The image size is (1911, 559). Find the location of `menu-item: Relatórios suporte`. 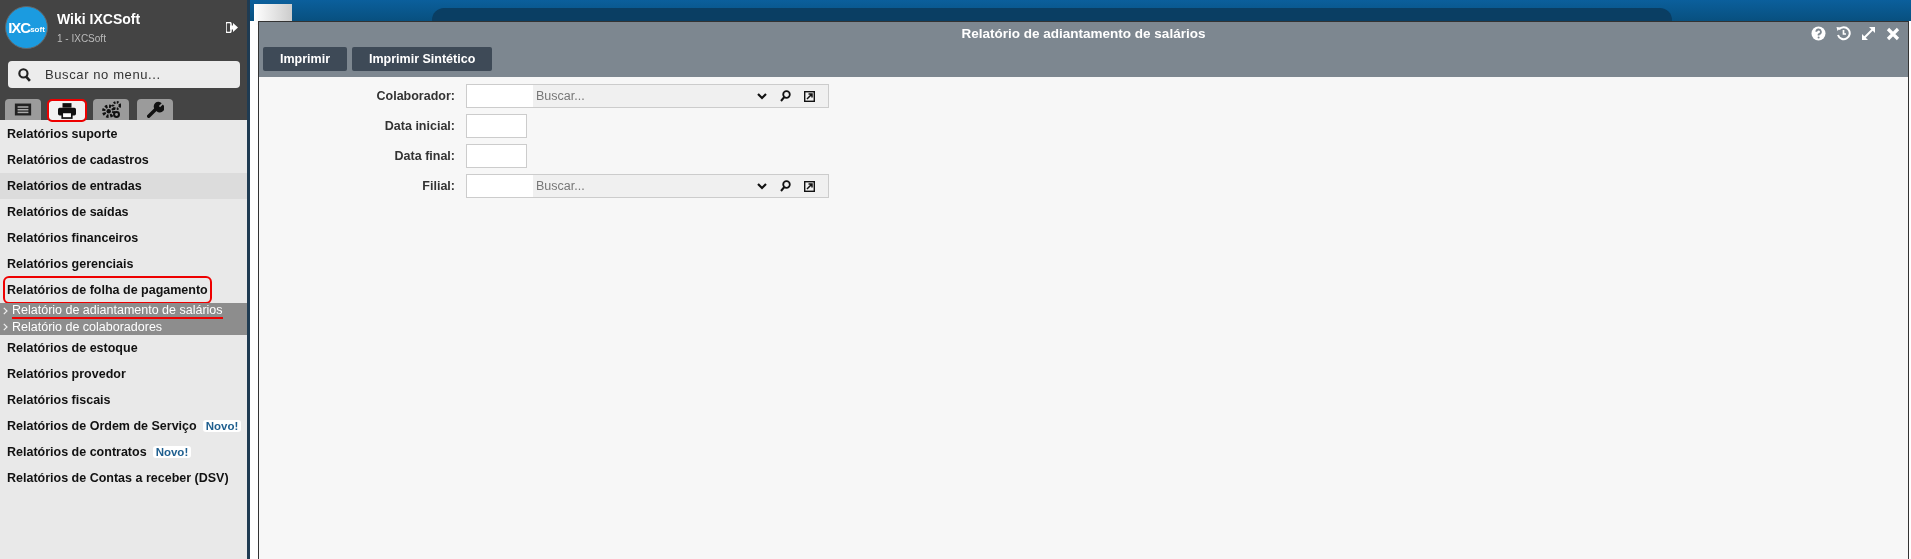

menu-item: Relatórios suporte is located at coordinates (62, 134).